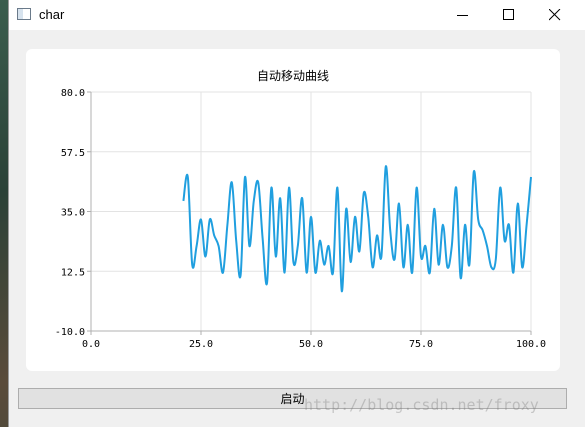  I want to click on maximize-button, so click(509, 15).